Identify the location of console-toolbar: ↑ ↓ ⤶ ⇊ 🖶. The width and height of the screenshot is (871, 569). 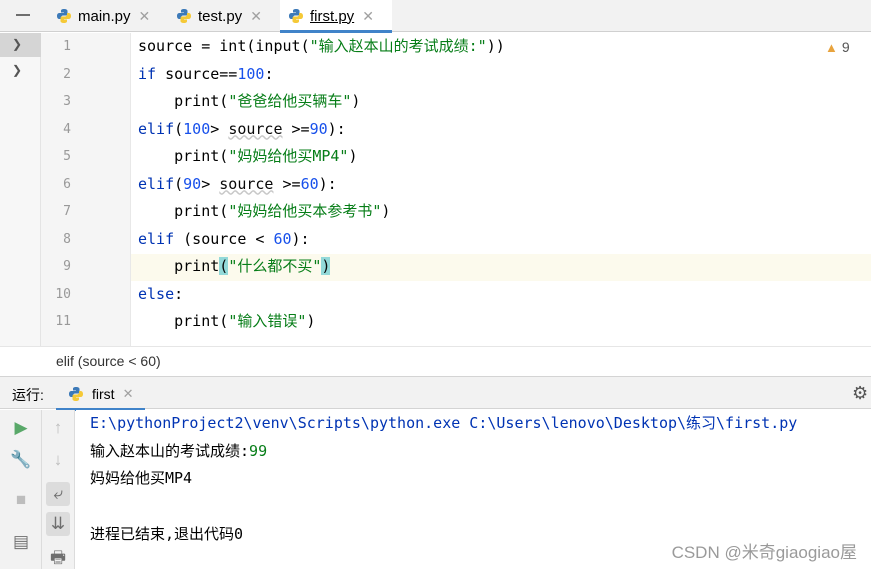
(58, 489).